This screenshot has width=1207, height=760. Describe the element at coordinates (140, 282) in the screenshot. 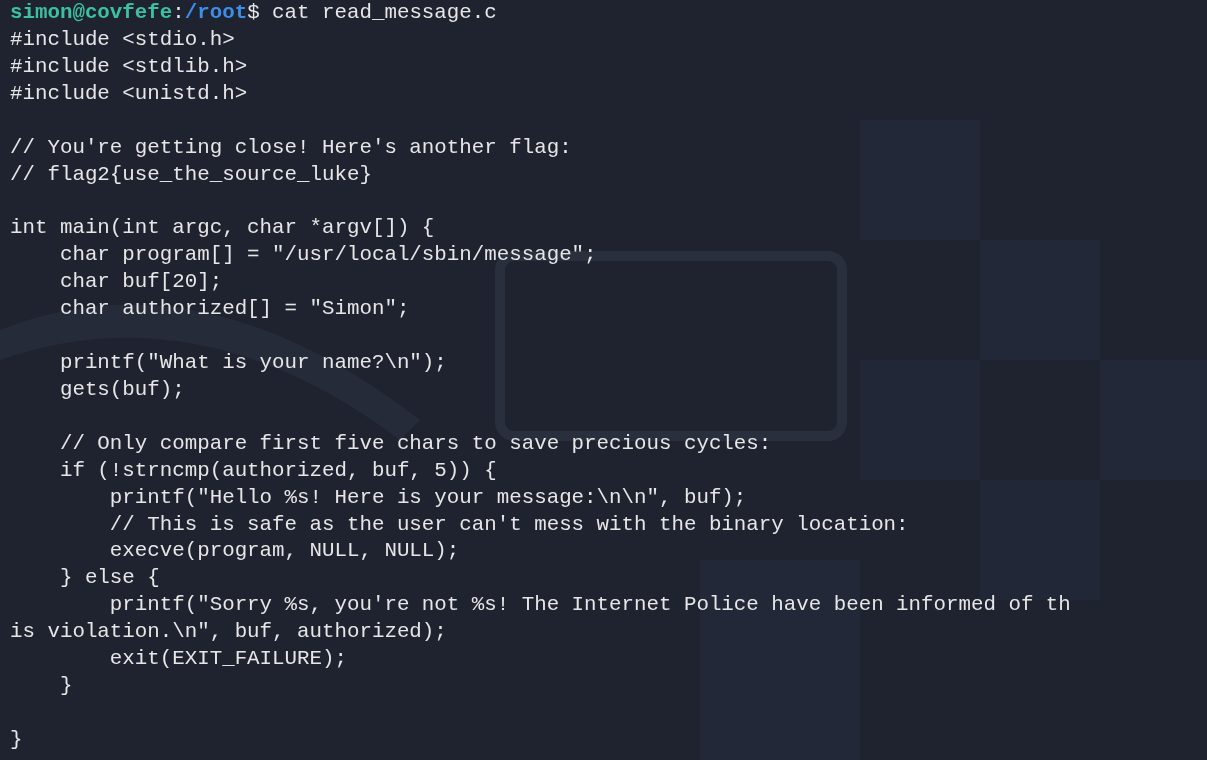

I see `code-line: char buf[20];` at that location.